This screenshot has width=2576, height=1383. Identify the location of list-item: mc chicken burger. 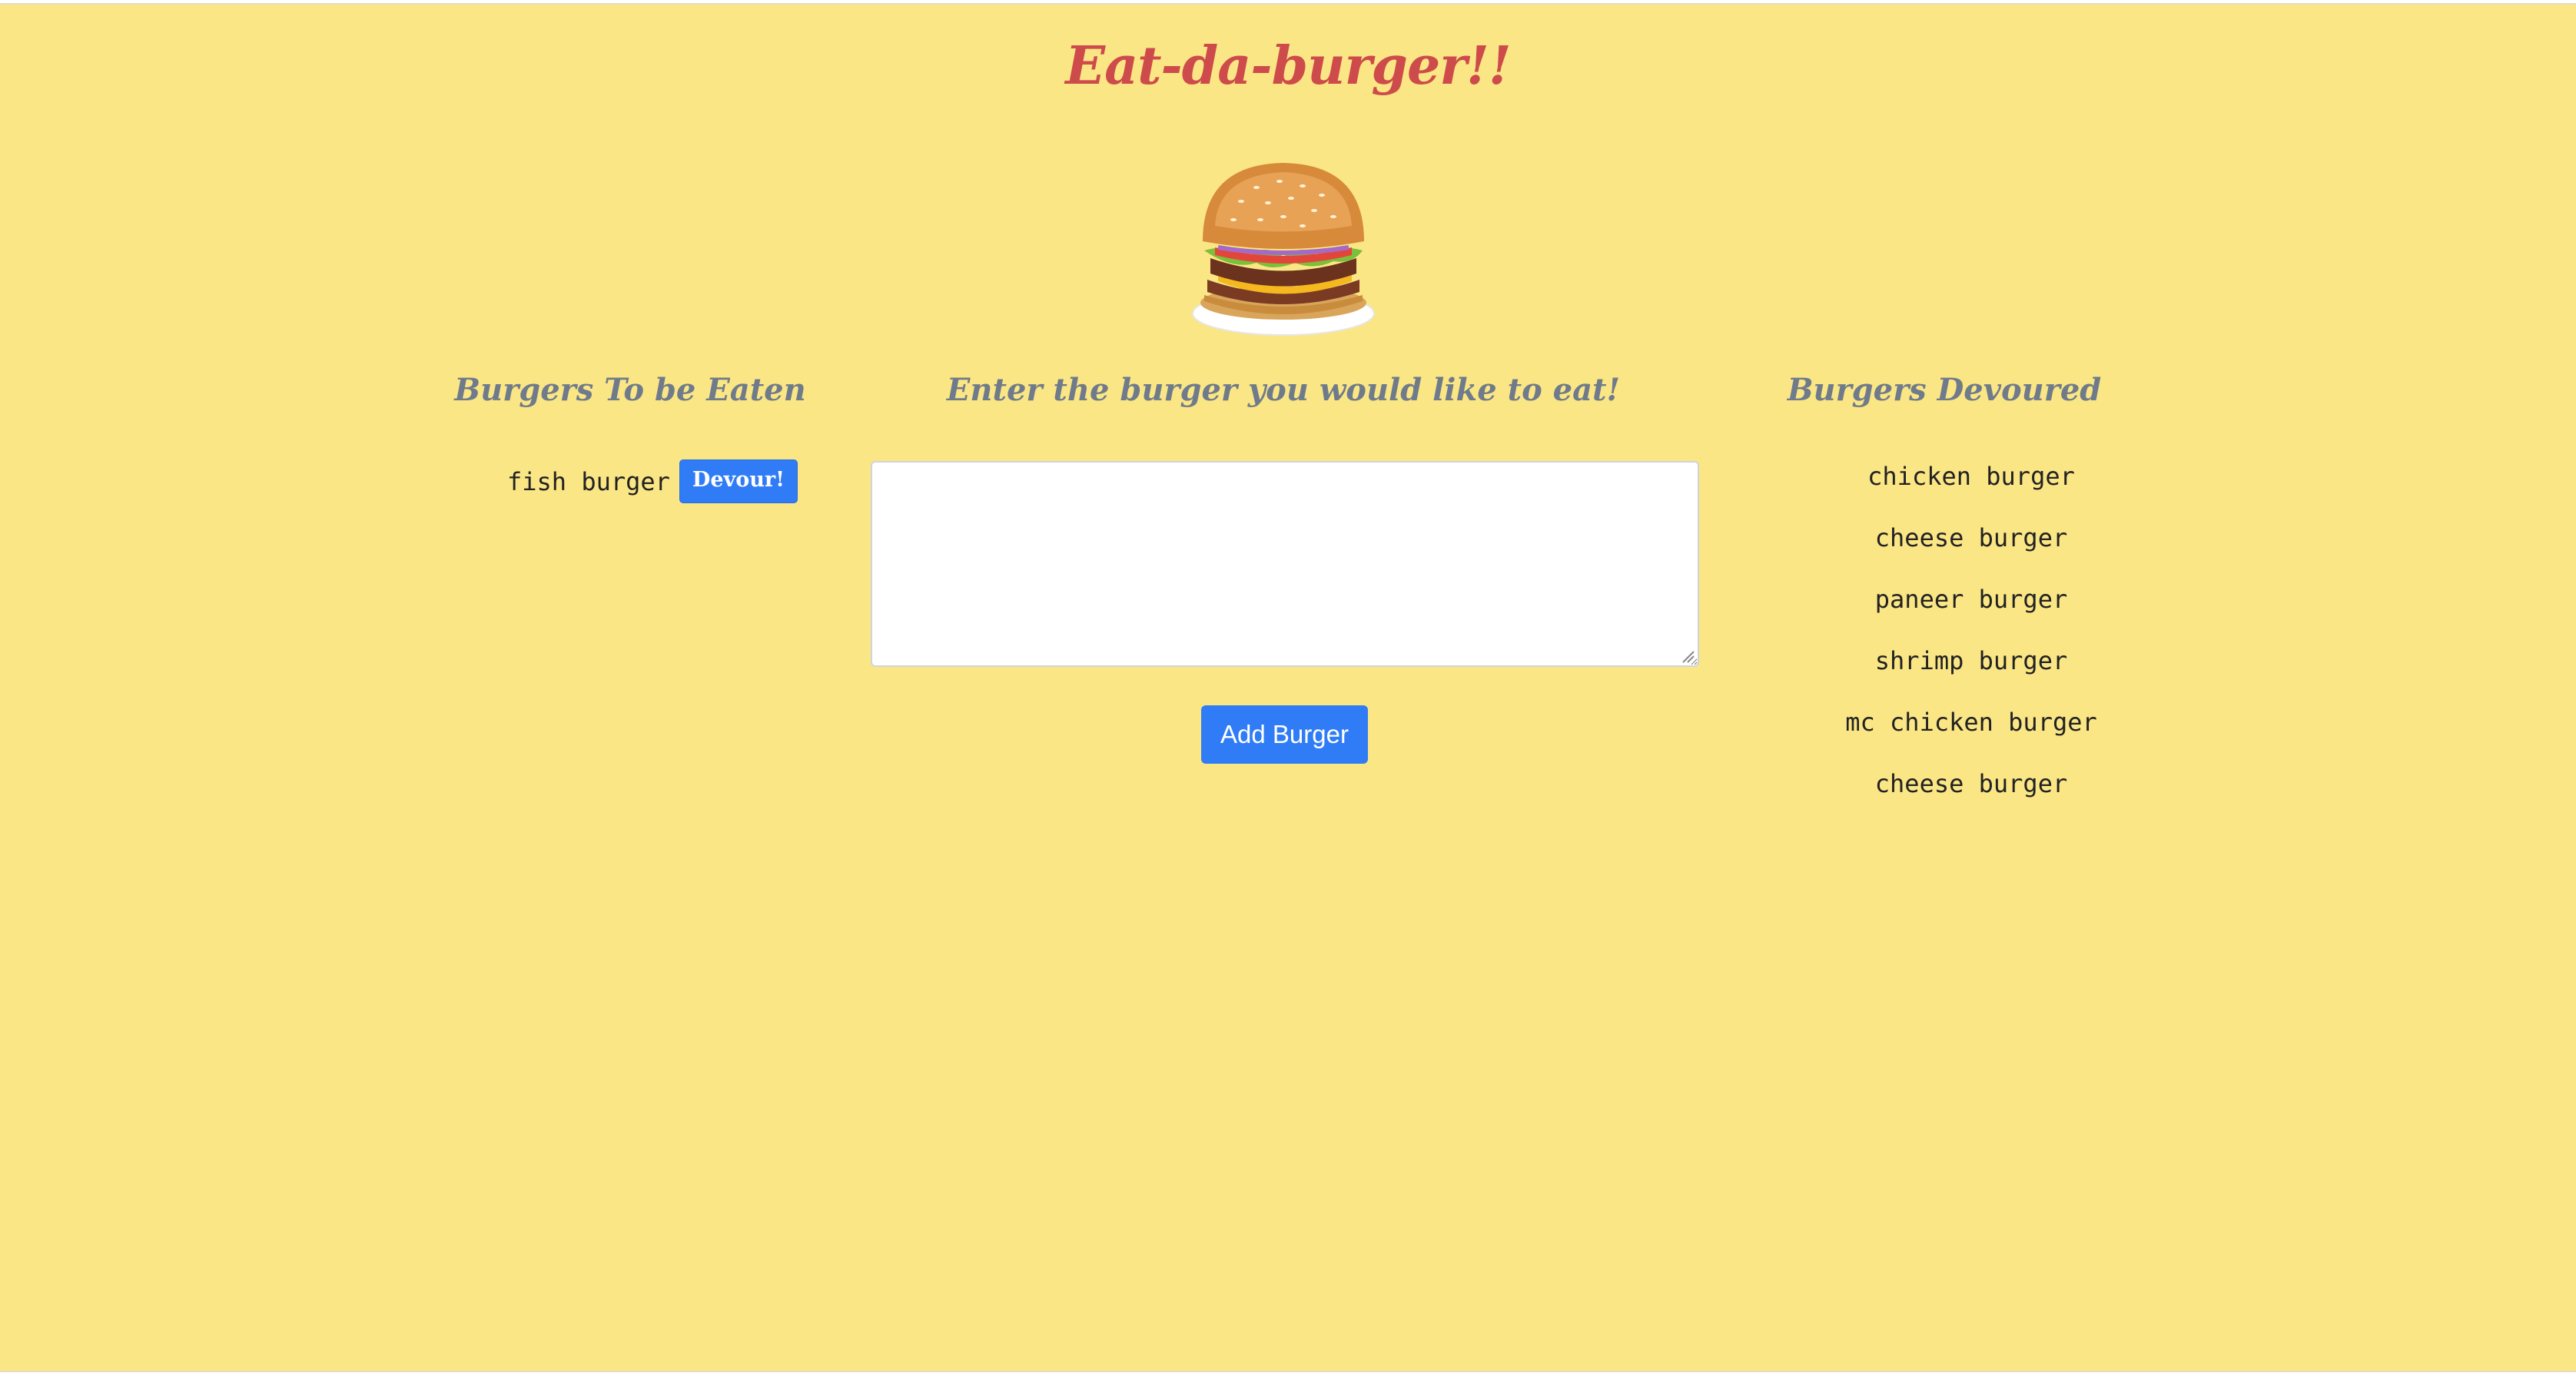
(1971, 722).